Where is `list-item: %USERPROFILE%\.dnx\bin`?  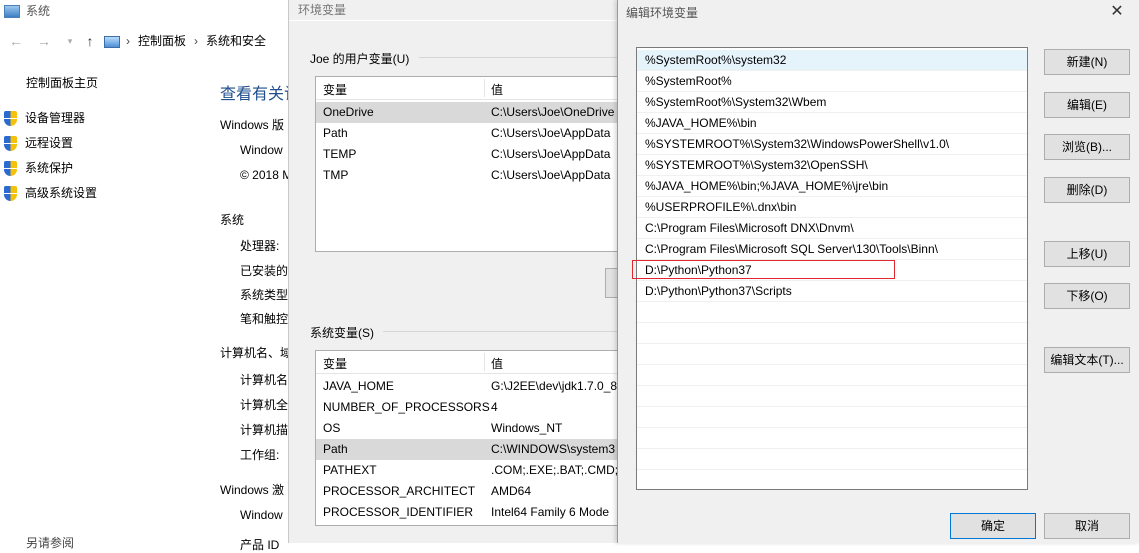 list-item: %USERPROFILE%\.dnx\bin is located at coordinates (832, 207).